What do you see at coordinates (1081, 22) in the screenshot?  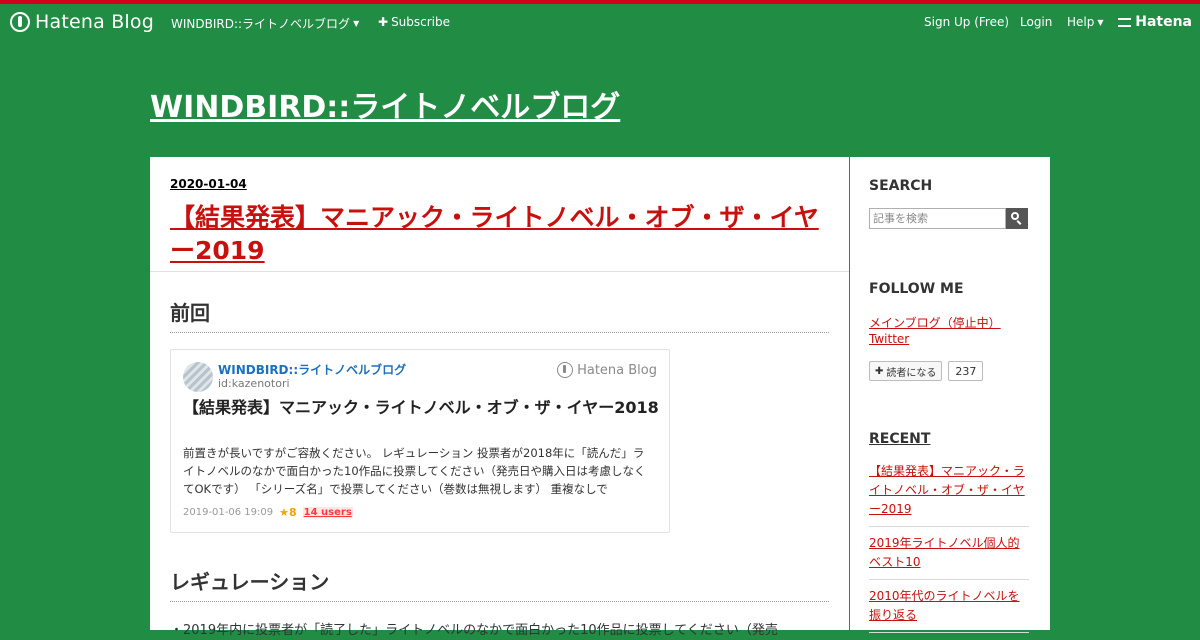 I see `help-label: Help` at bounding box center [1081, 22].